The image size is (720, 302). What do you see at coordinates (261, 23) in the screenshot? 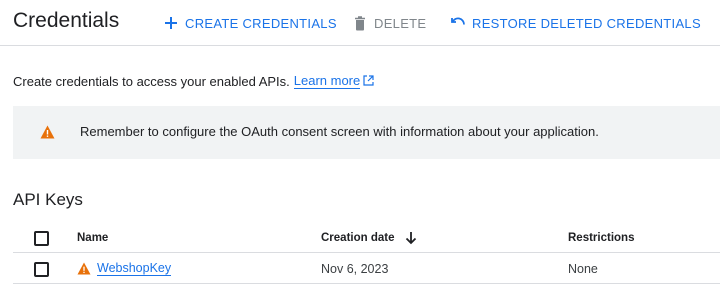
I see `create-credentials-label: CREATE CREDENTIALS` at bounding box center [261, 23].